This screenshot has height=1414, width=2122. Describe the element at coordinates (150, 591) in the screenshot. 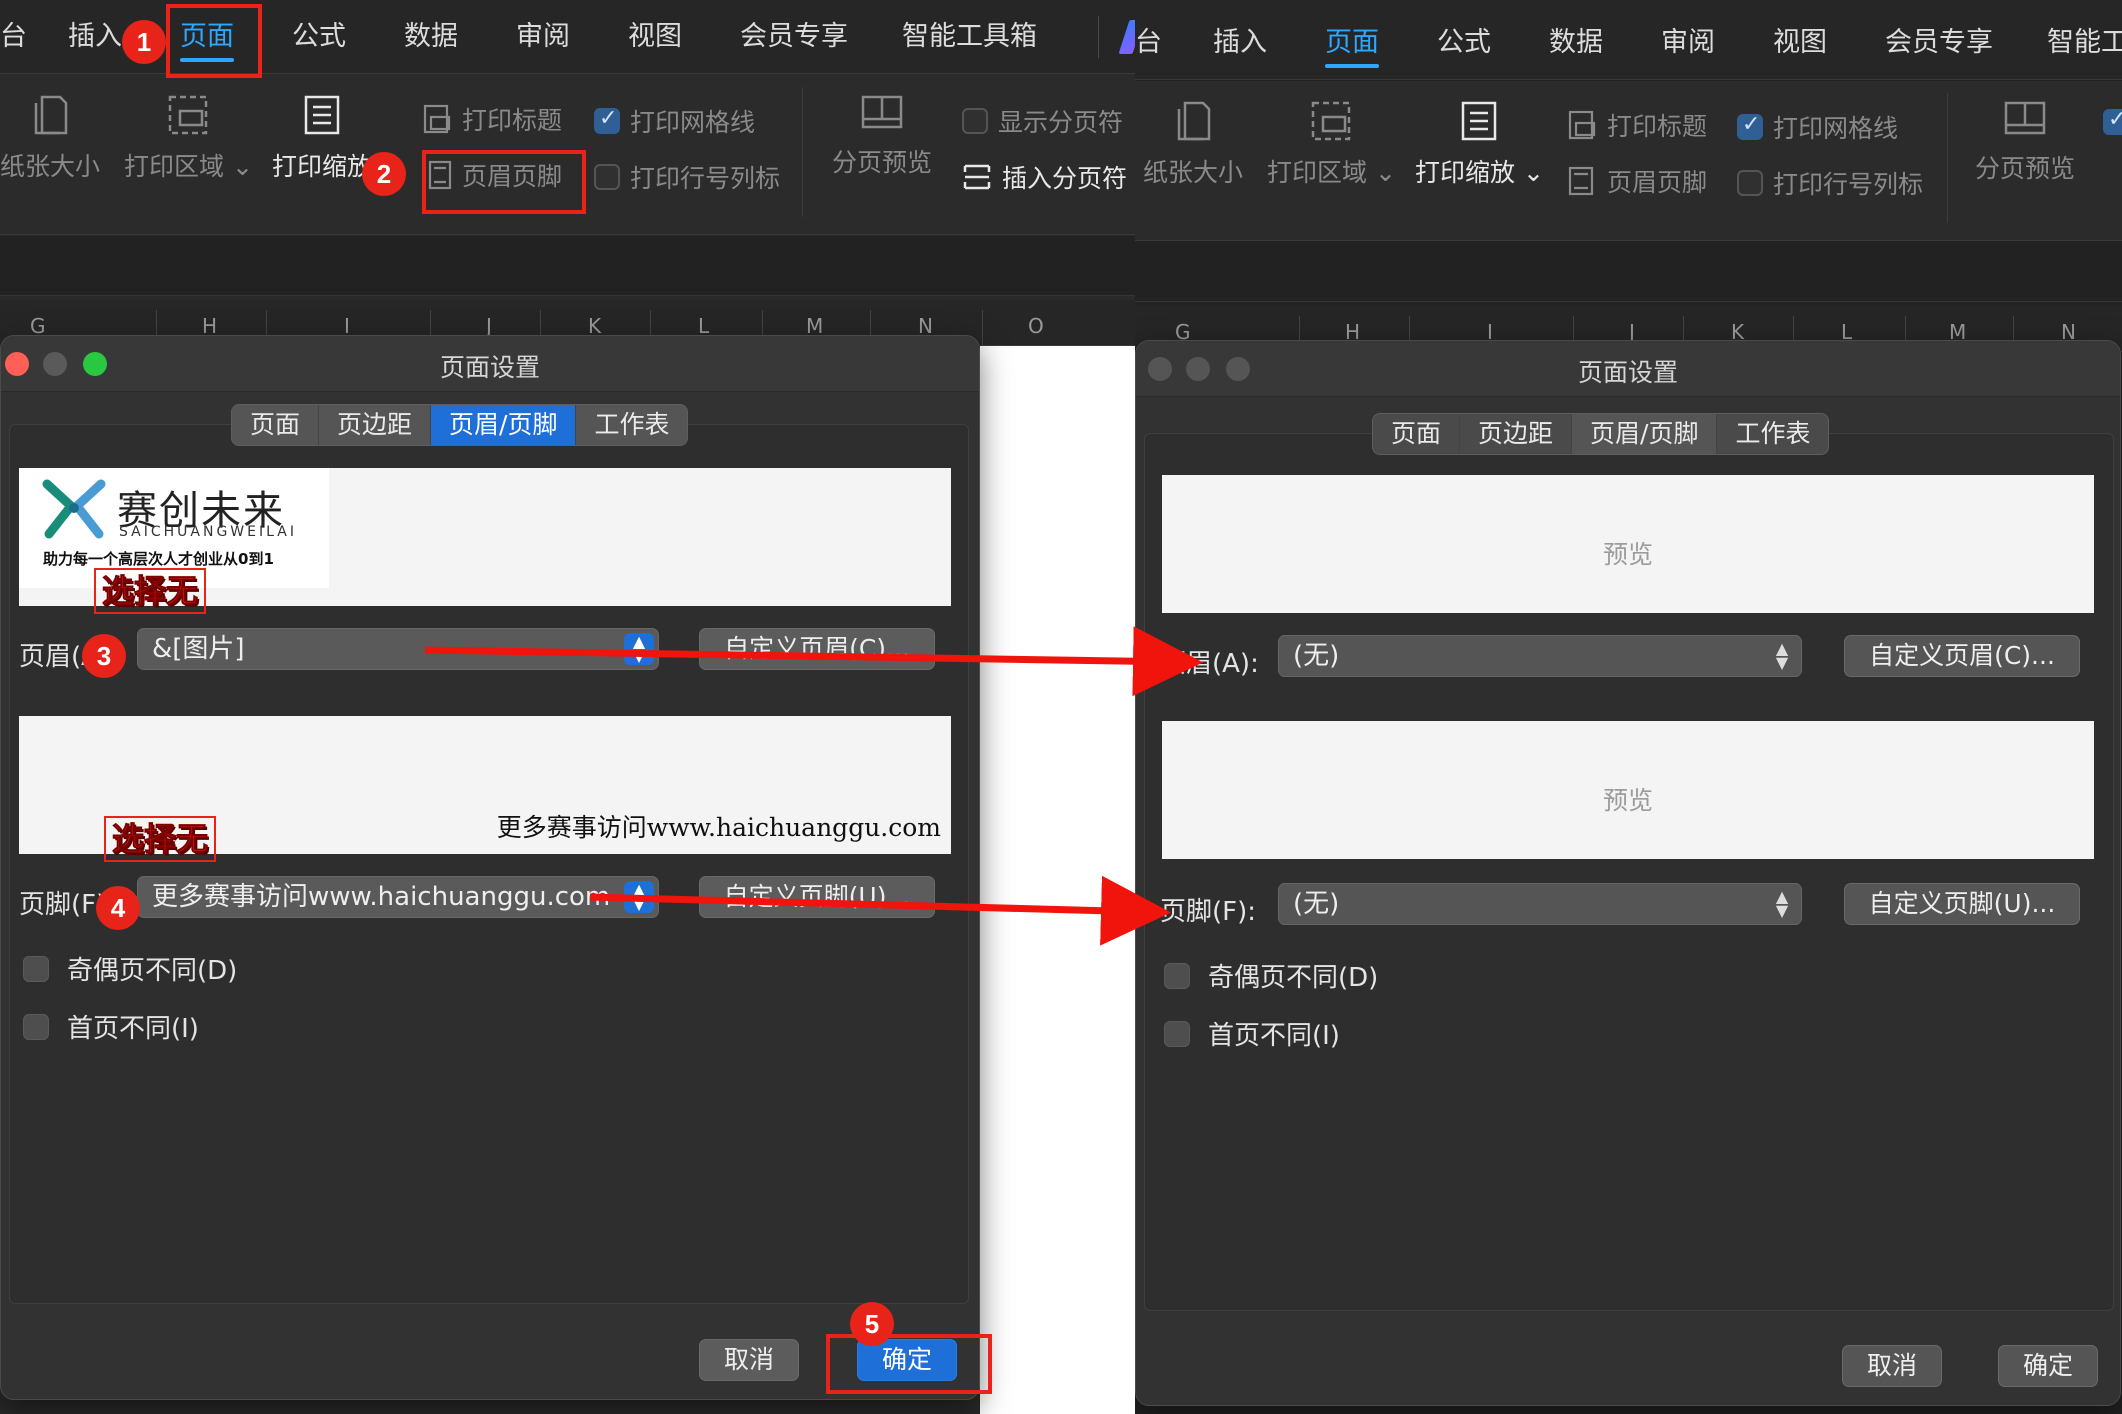

I see `callout-select-none-header: 选择无` at that location.